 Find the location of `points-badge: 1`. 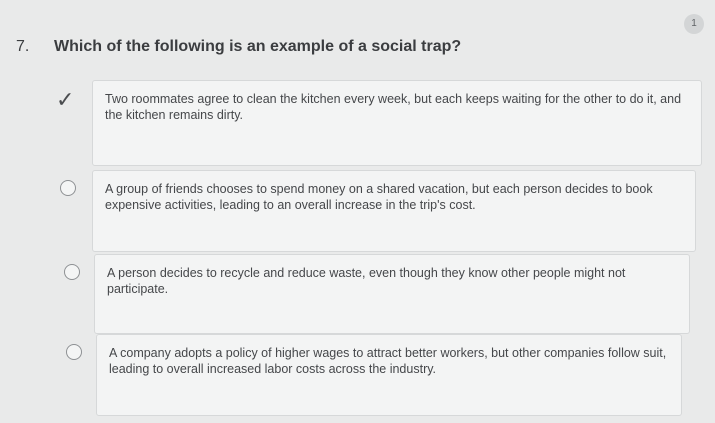

points-badge: 1 is located at coordinates (694, 24).